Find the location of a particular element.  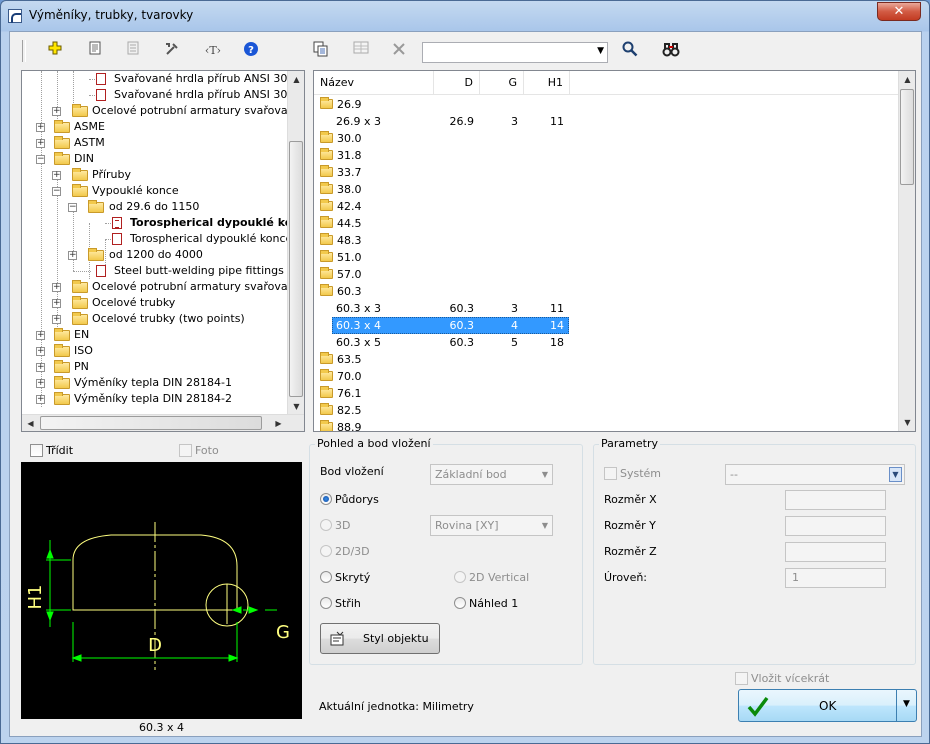

tree-item: + Výměníky tepla DIN 28184-1 is located at coordinates (157, 383).